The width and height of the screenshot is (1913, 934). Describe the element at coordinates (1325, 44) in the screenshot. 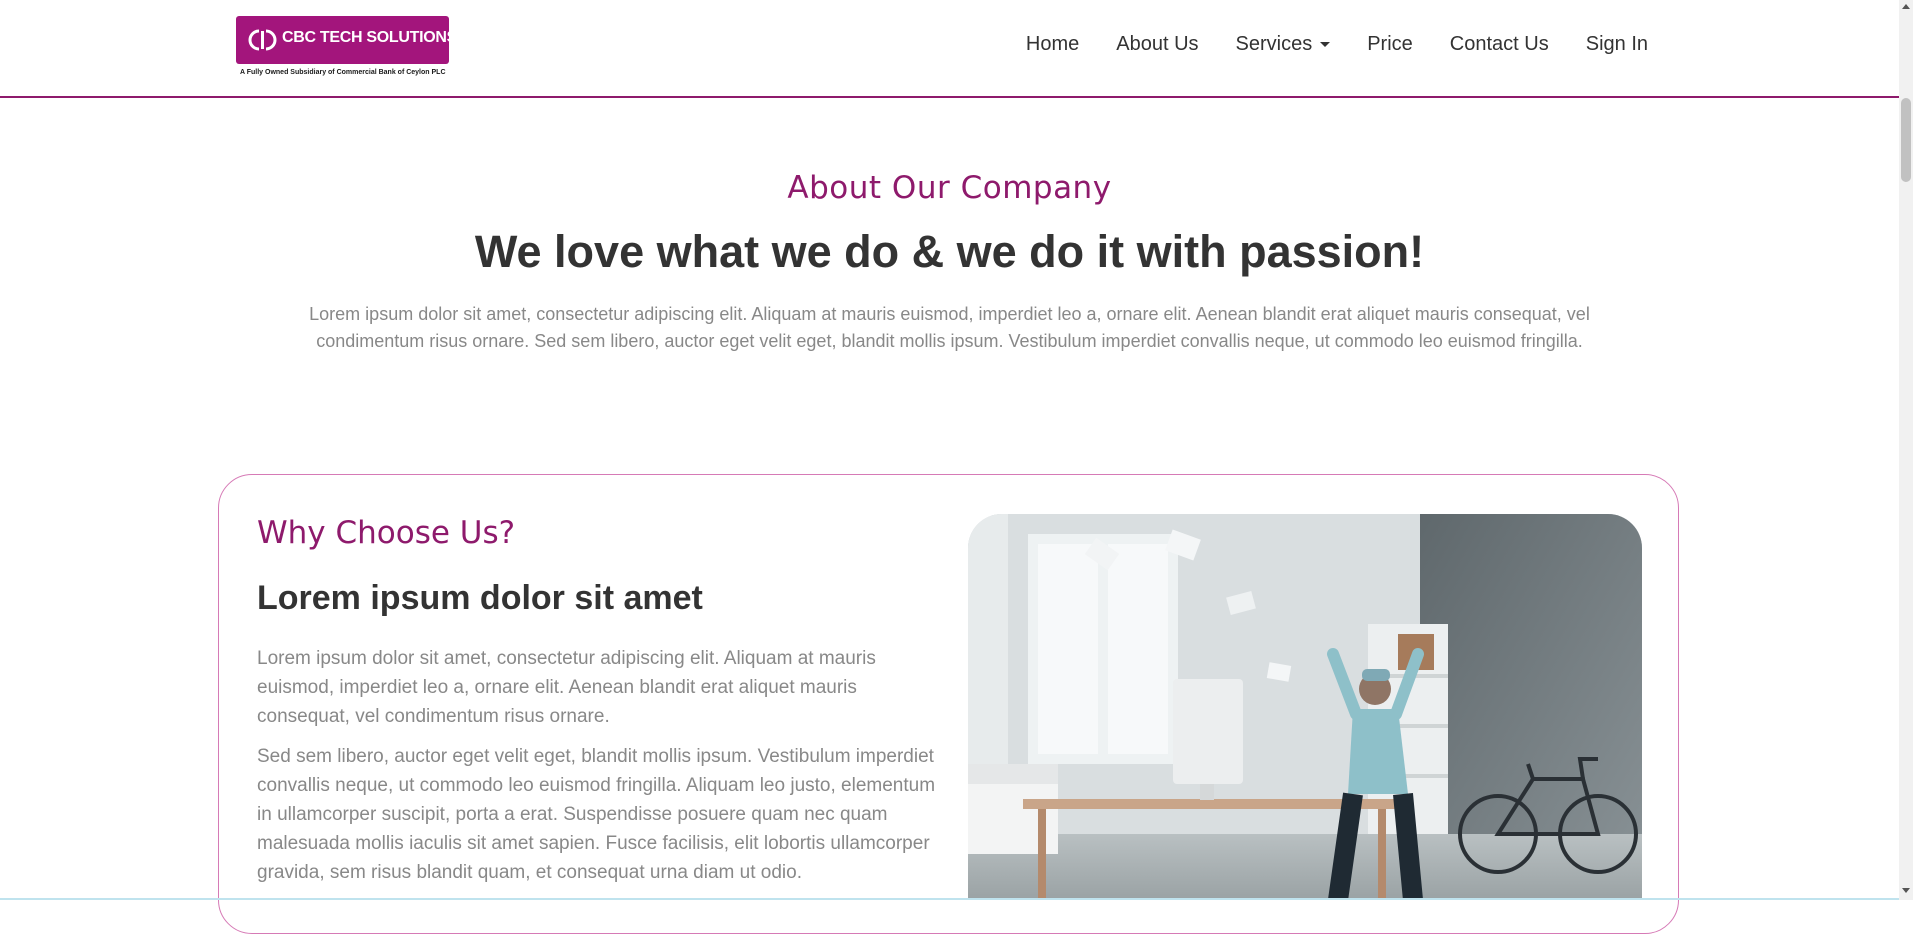

I see `caret-down-icon` at that location.